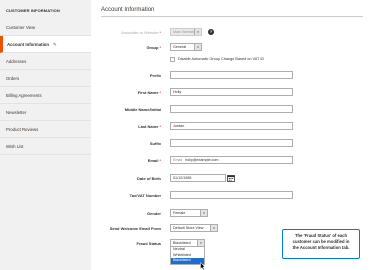  What do you see at coordinates (186, 32) in the screenshot?
I see `website-select: Main Website ▾` at bounding box center [186, 32].